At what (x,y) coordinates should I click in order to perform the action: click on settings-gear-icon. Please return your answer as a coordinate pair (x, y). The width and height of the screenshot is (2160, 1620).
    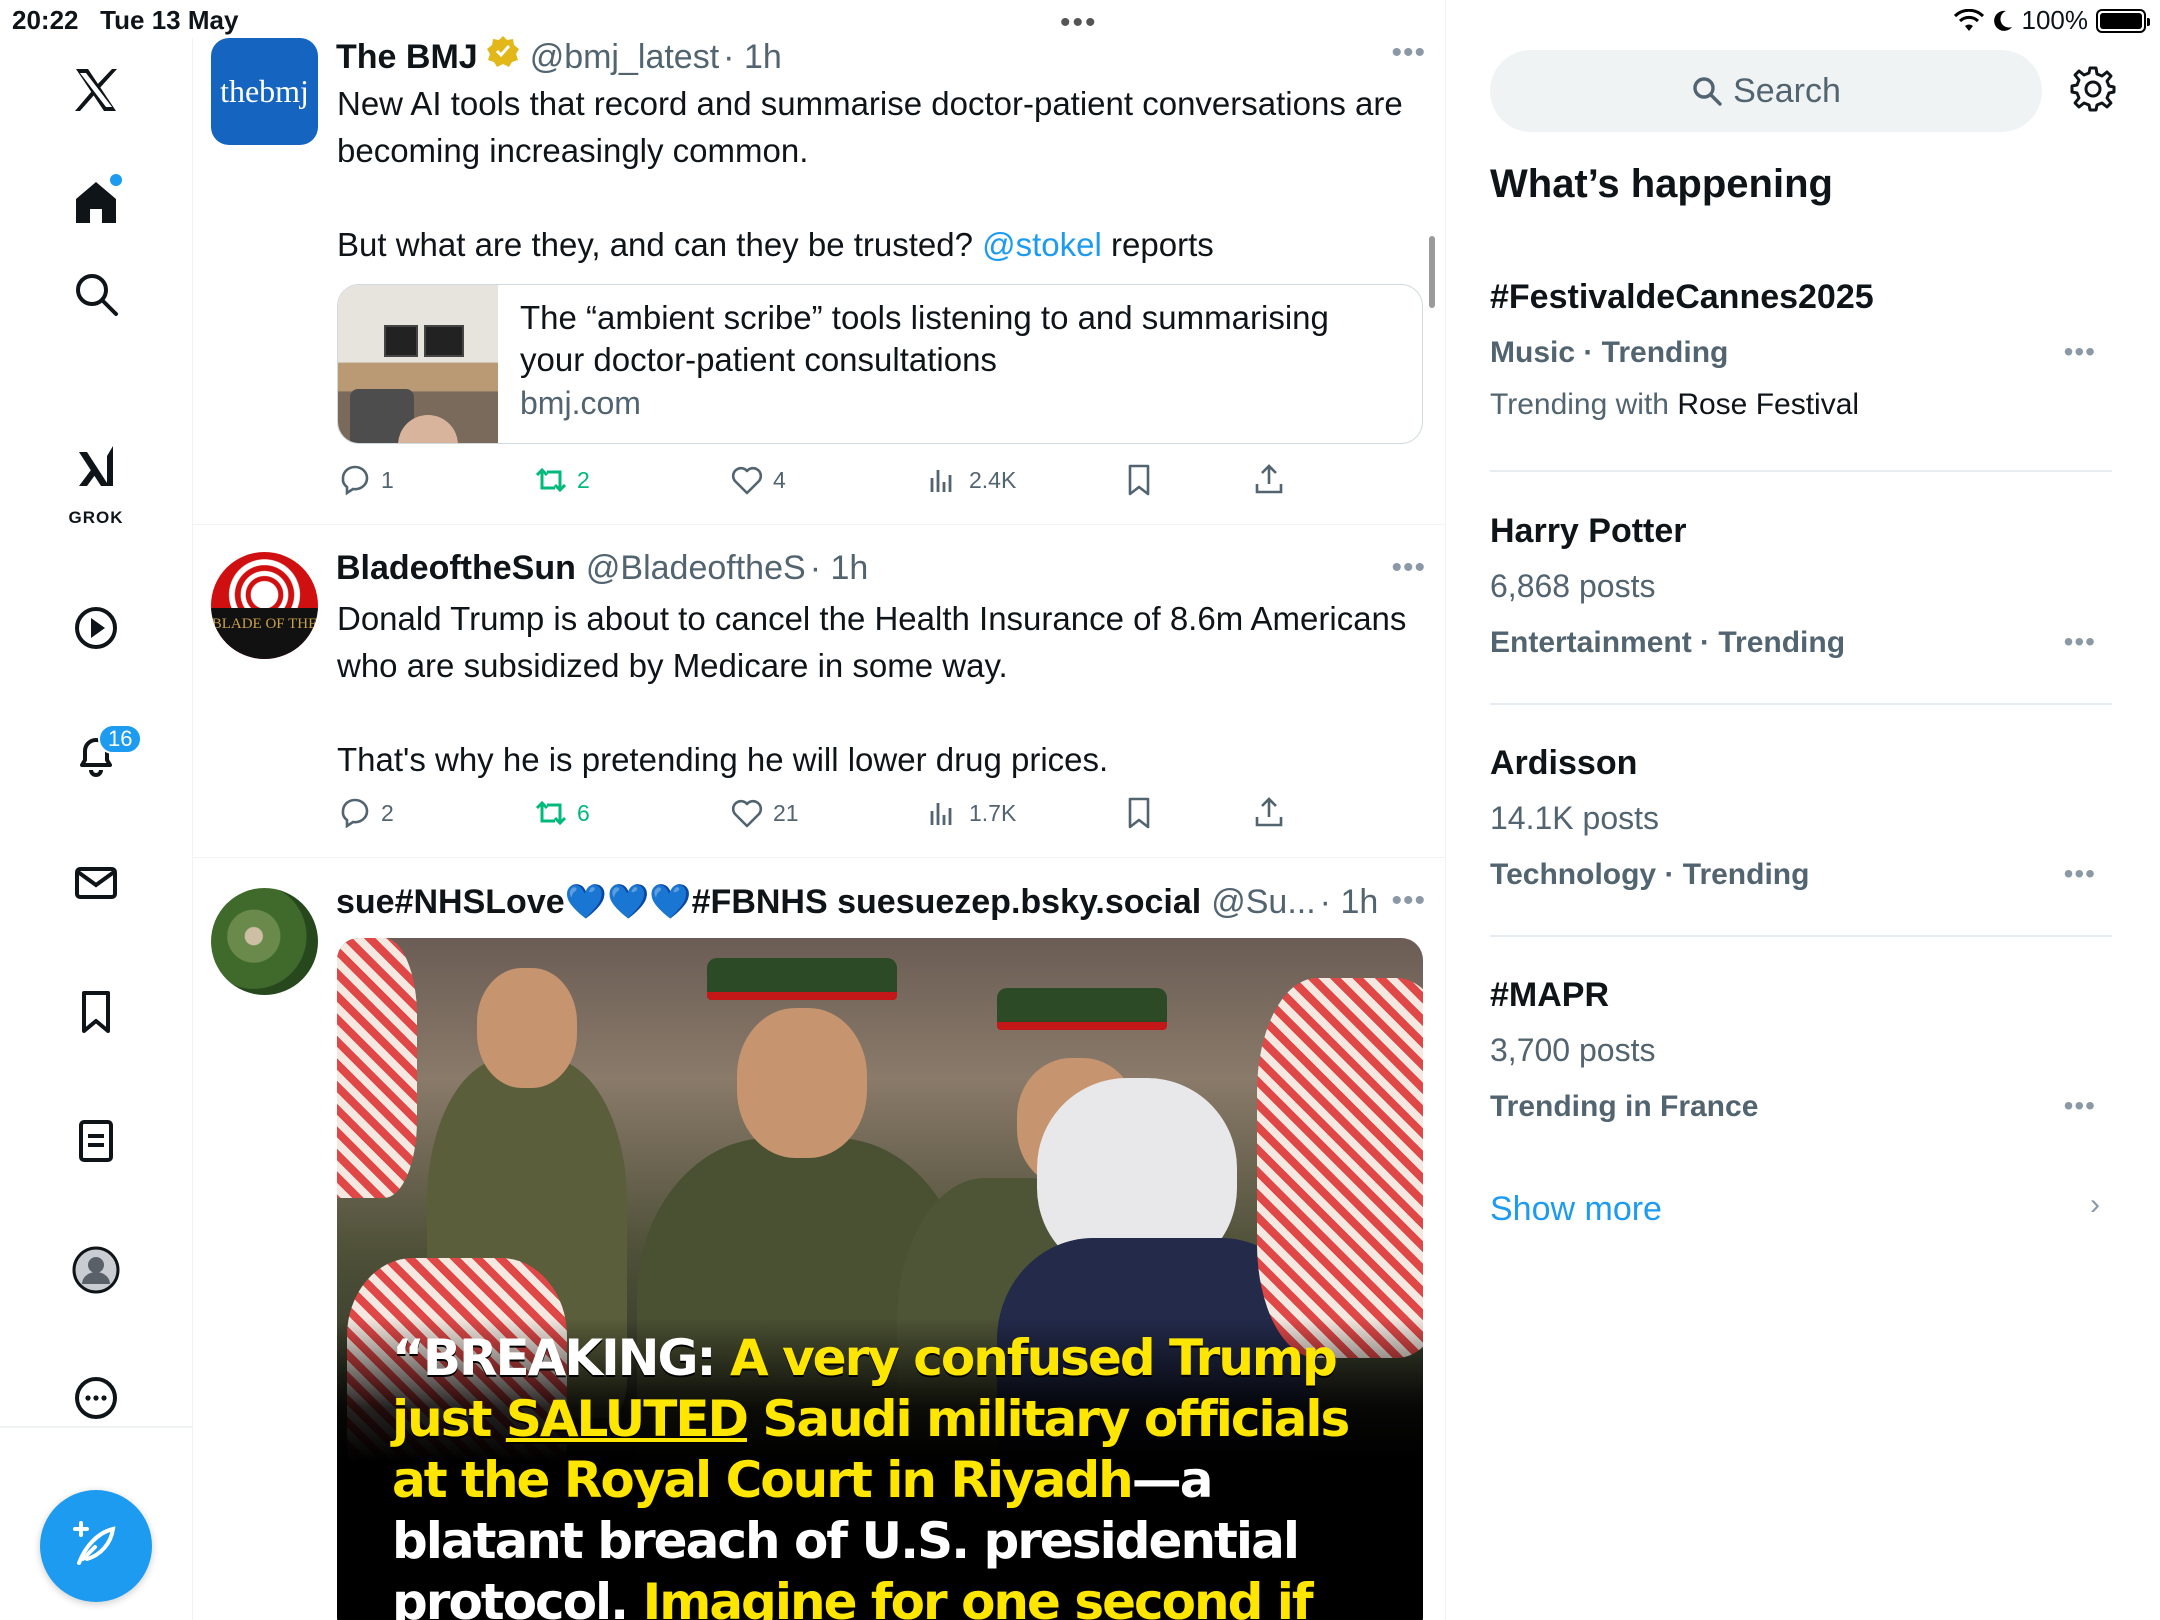
    Looking at the image, I should click on (2093, 89).